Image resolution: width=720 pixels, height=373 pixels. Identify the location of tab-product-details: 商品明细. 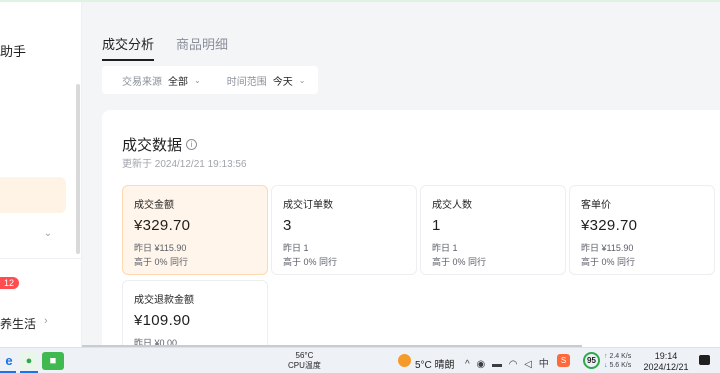
(202, 47).